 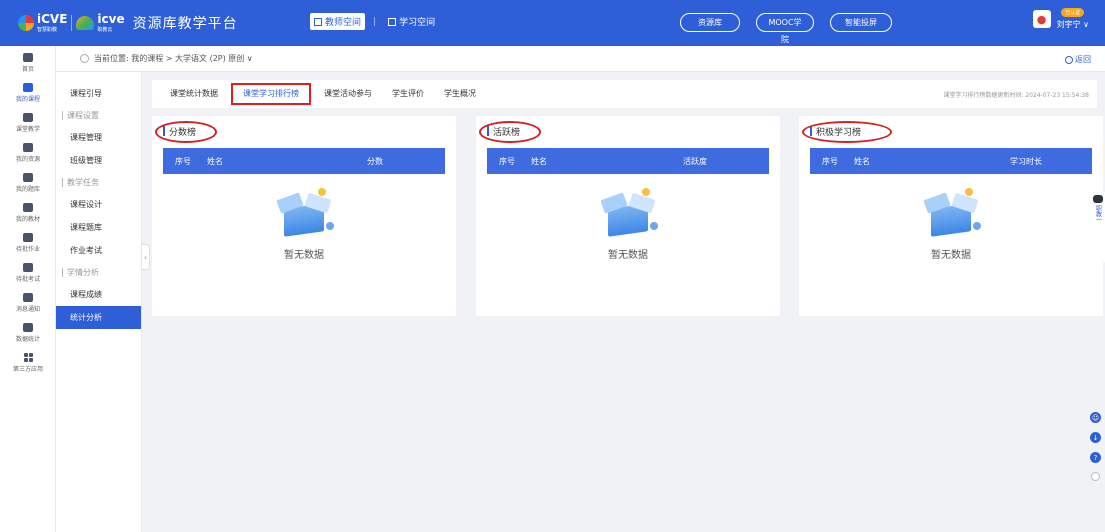 I want to click on nav-my-courses: 我的课程, so click(x=28, y=93).